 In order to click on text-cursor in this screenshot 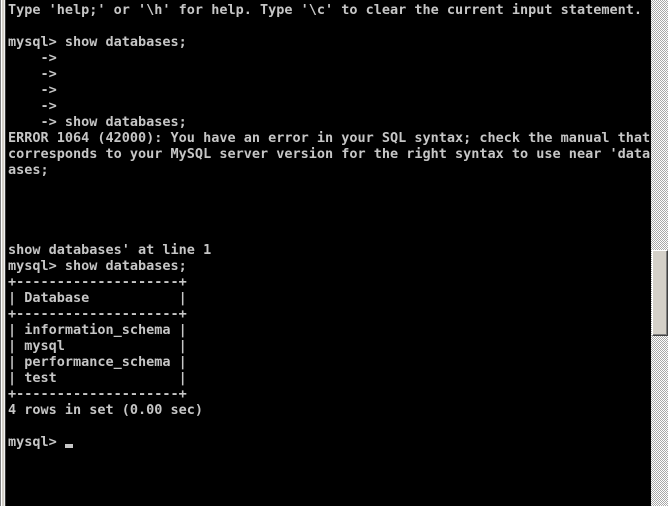, I will do `click(68, 446)`.